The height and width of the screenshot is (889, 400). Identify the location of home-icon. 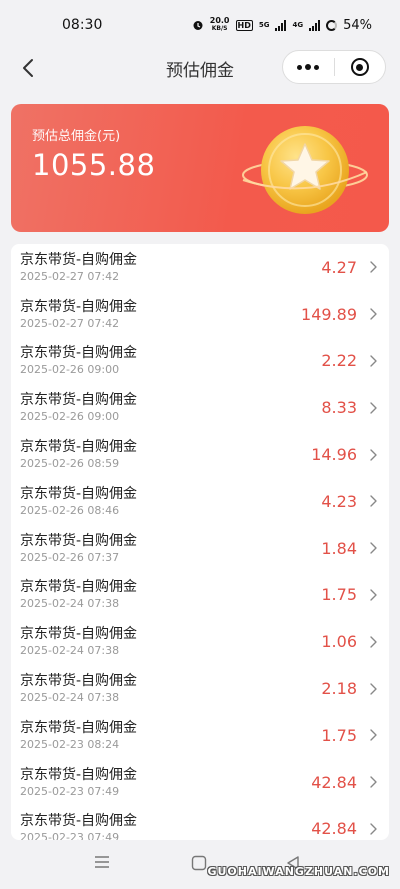
(199, 863).